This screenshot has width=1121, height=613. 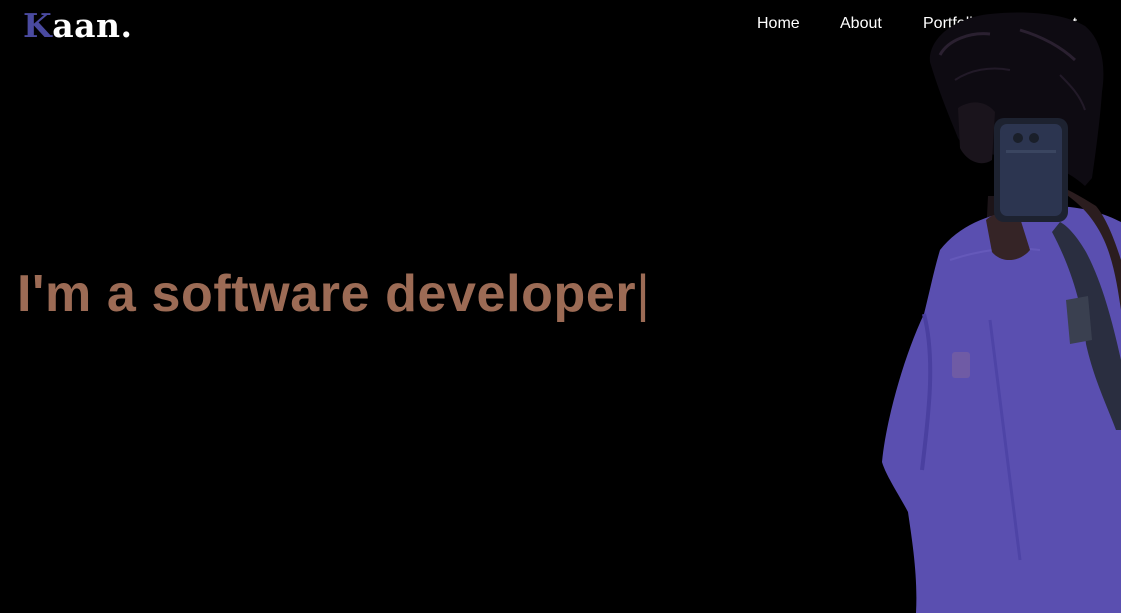 What do you see at coordinates (643, 294) in the screenshot?
I see `typing-cursor: |` at bounding box center [643, 294].